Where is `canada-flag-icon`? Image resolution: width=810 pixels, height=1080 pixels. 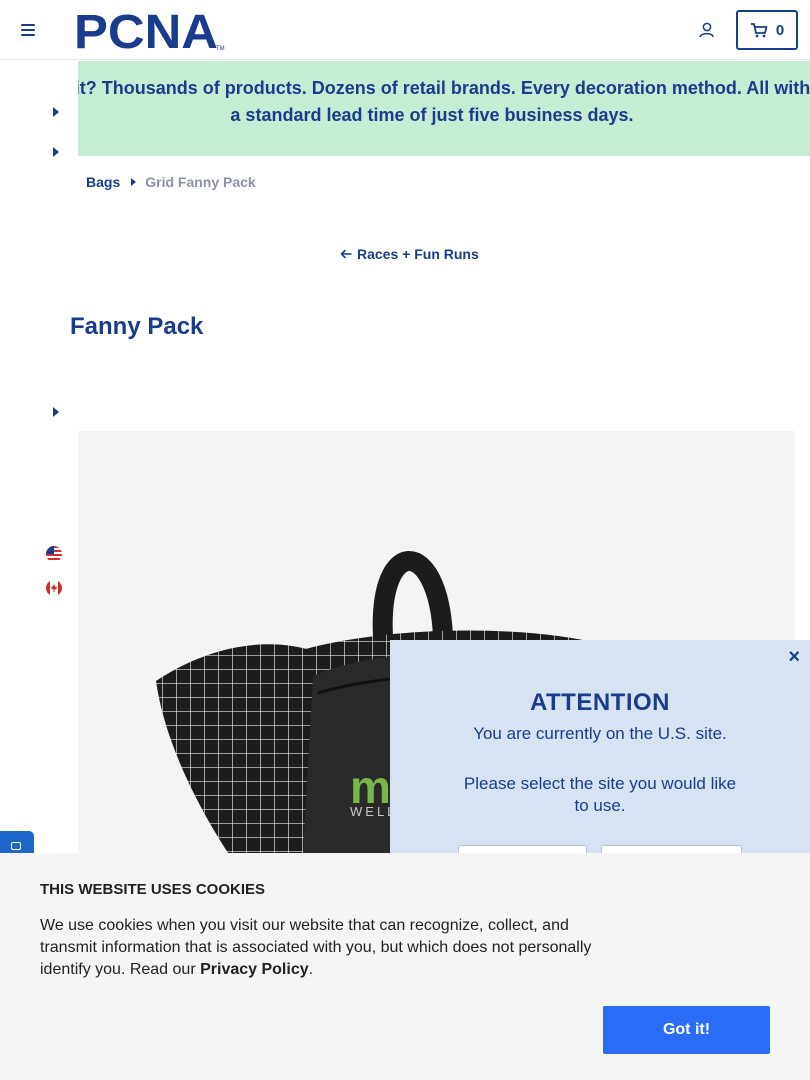 canada-flag-icon is located at coordinates (54, 588).